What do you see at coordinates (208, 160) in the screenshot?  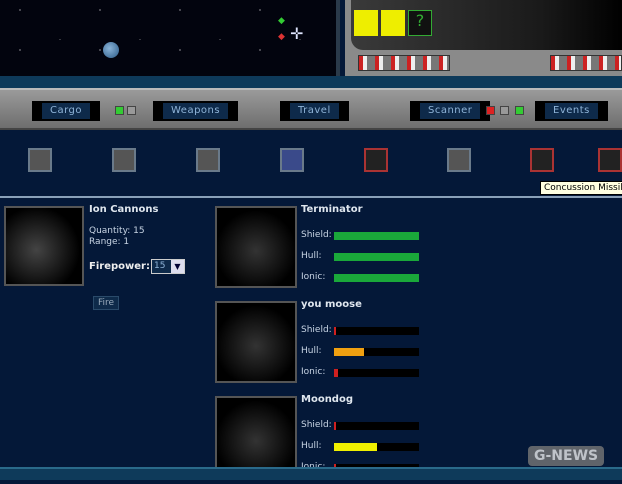 I see `weapon-laser-icon` at bounding box center [208, 160].